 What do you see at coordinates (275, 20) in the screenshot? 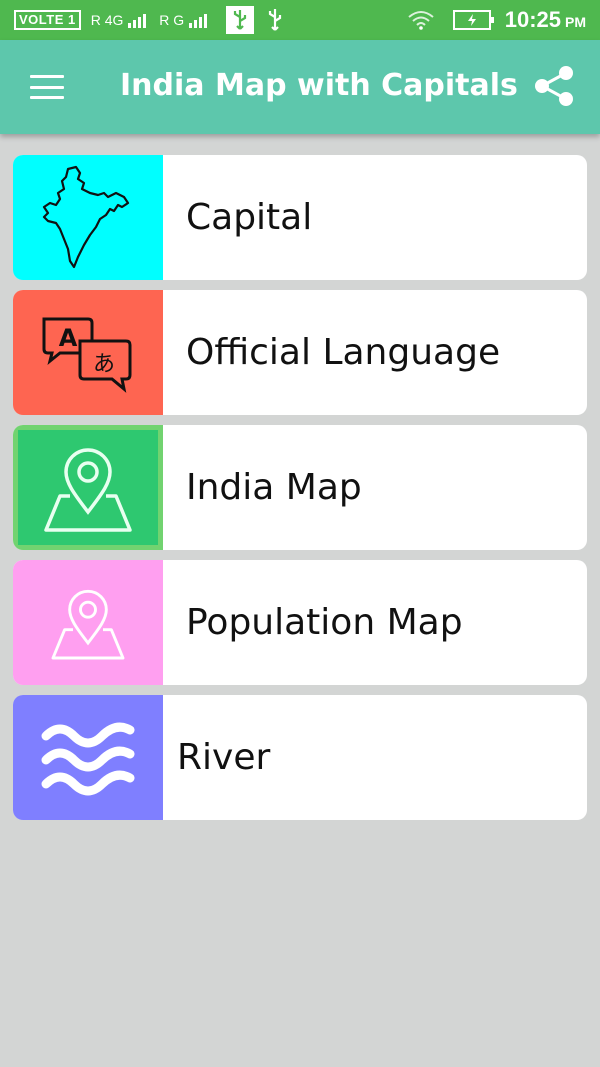
I see `usb-icon` at bounding box center [275, 20].